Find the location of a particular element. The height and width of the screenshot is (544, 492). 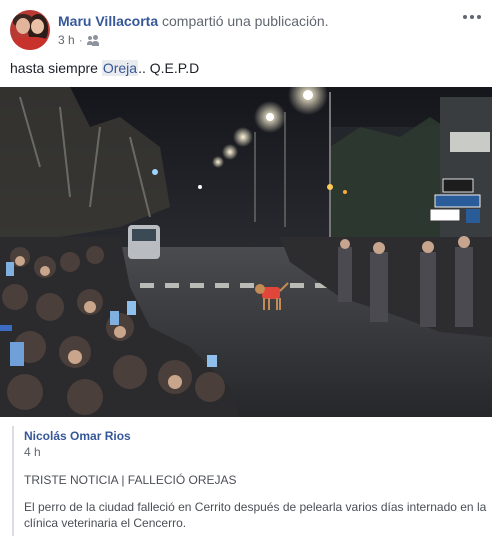

shared-action-text: compartió una publicación. is located at coordinates (245, 21).